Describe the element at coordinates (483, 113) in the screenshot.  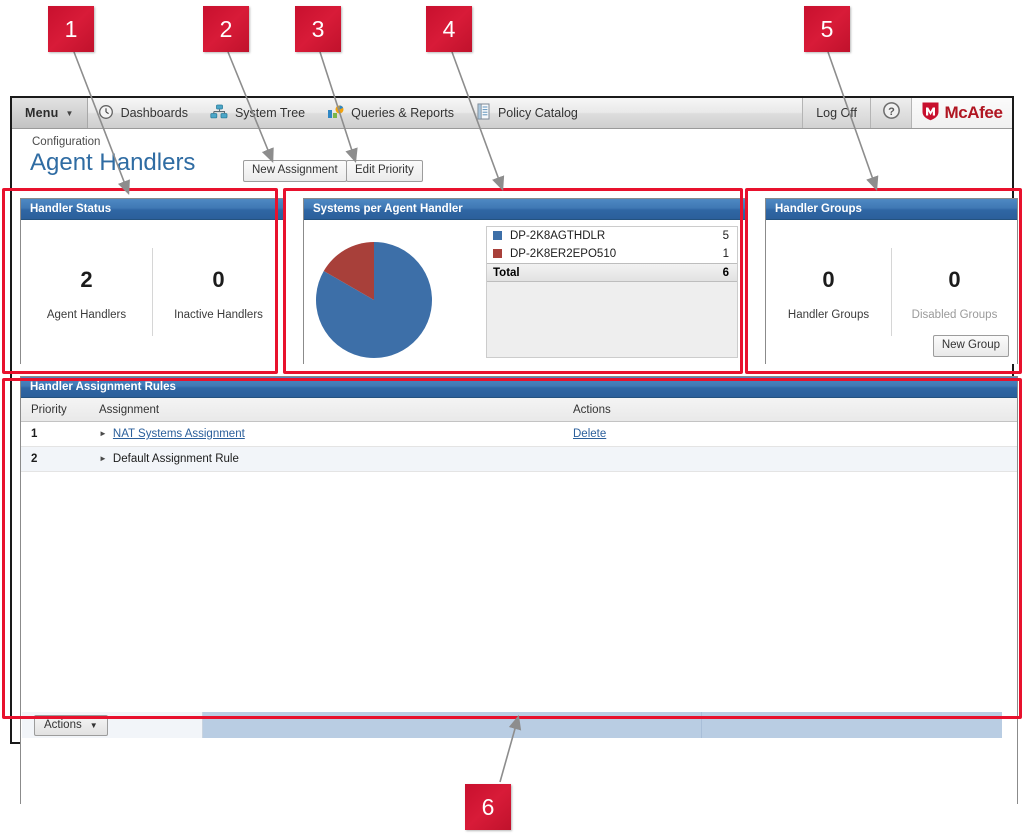
I see `document-list-icon` at that location.